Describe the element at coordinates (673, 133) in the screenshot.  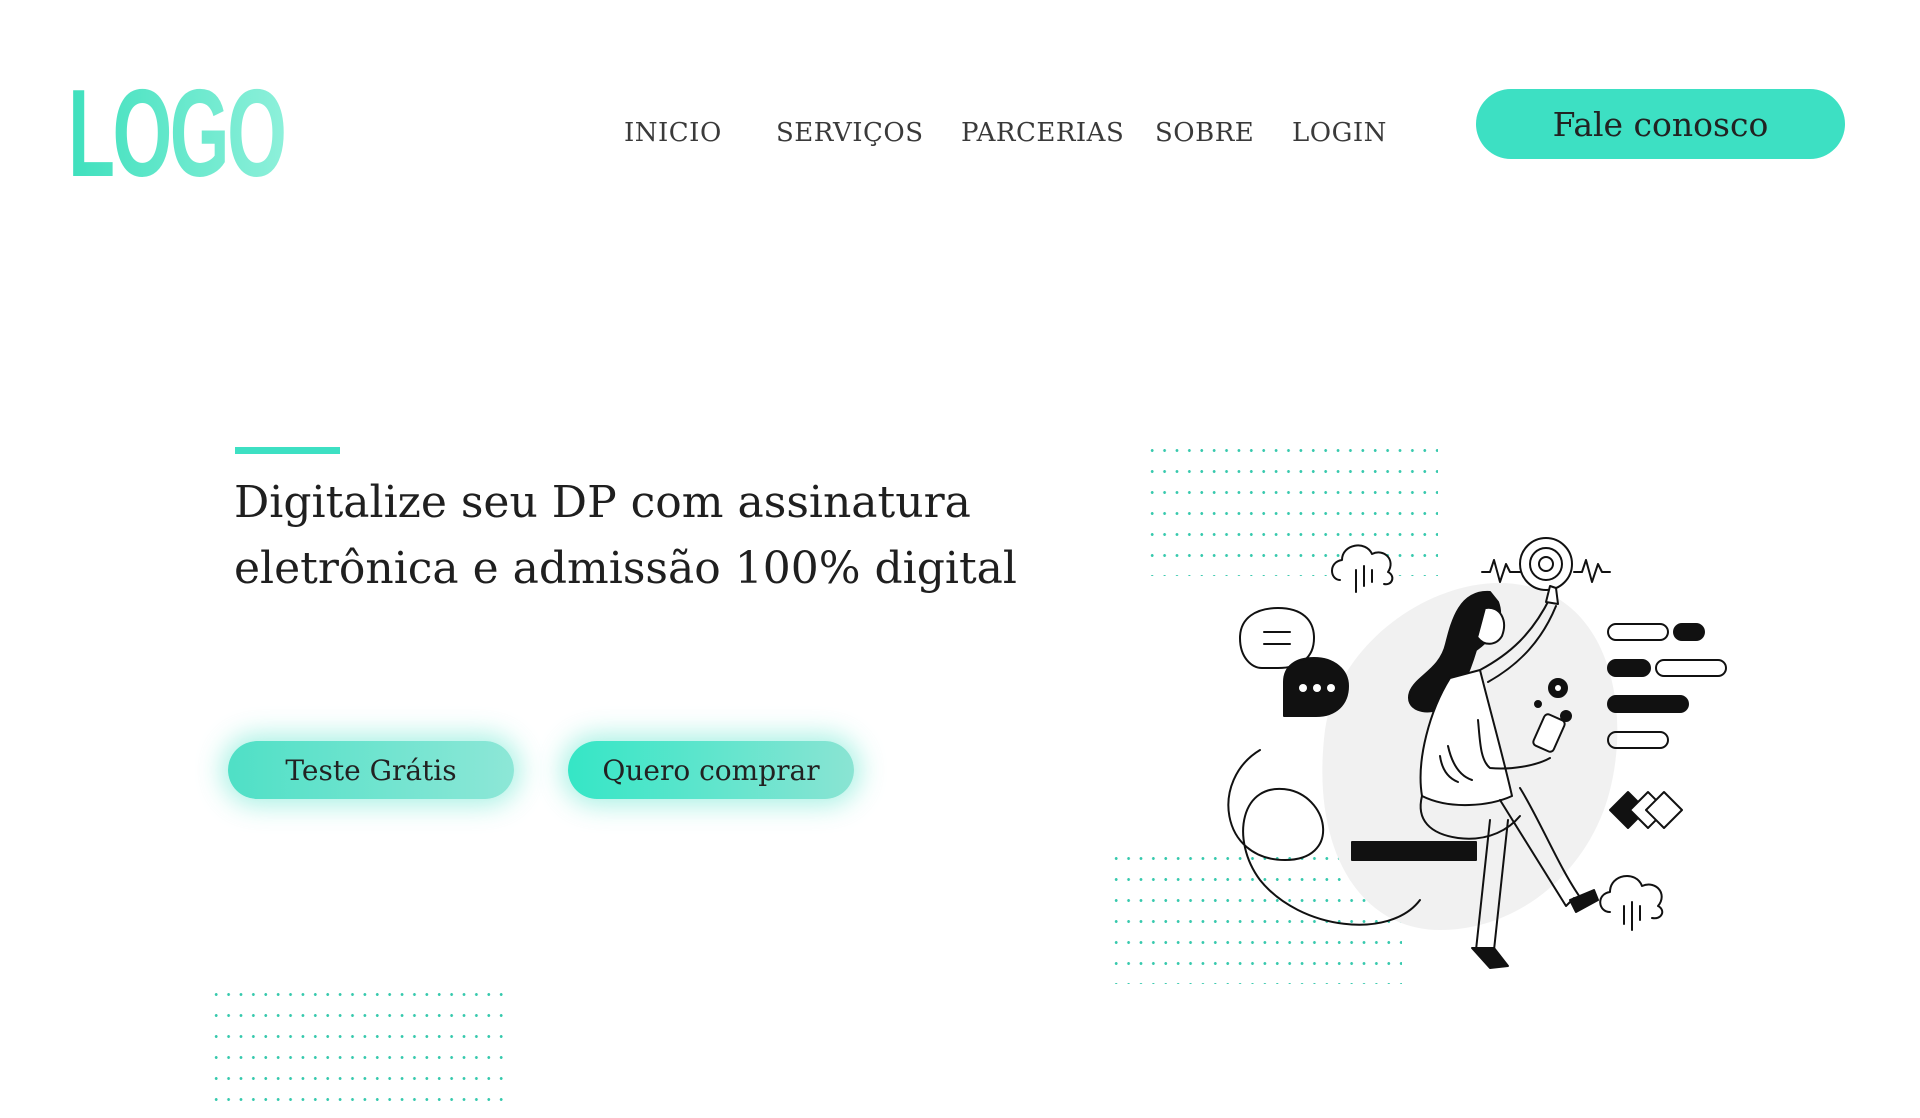
I see `nav-item-inicio: INICIO` at that location.